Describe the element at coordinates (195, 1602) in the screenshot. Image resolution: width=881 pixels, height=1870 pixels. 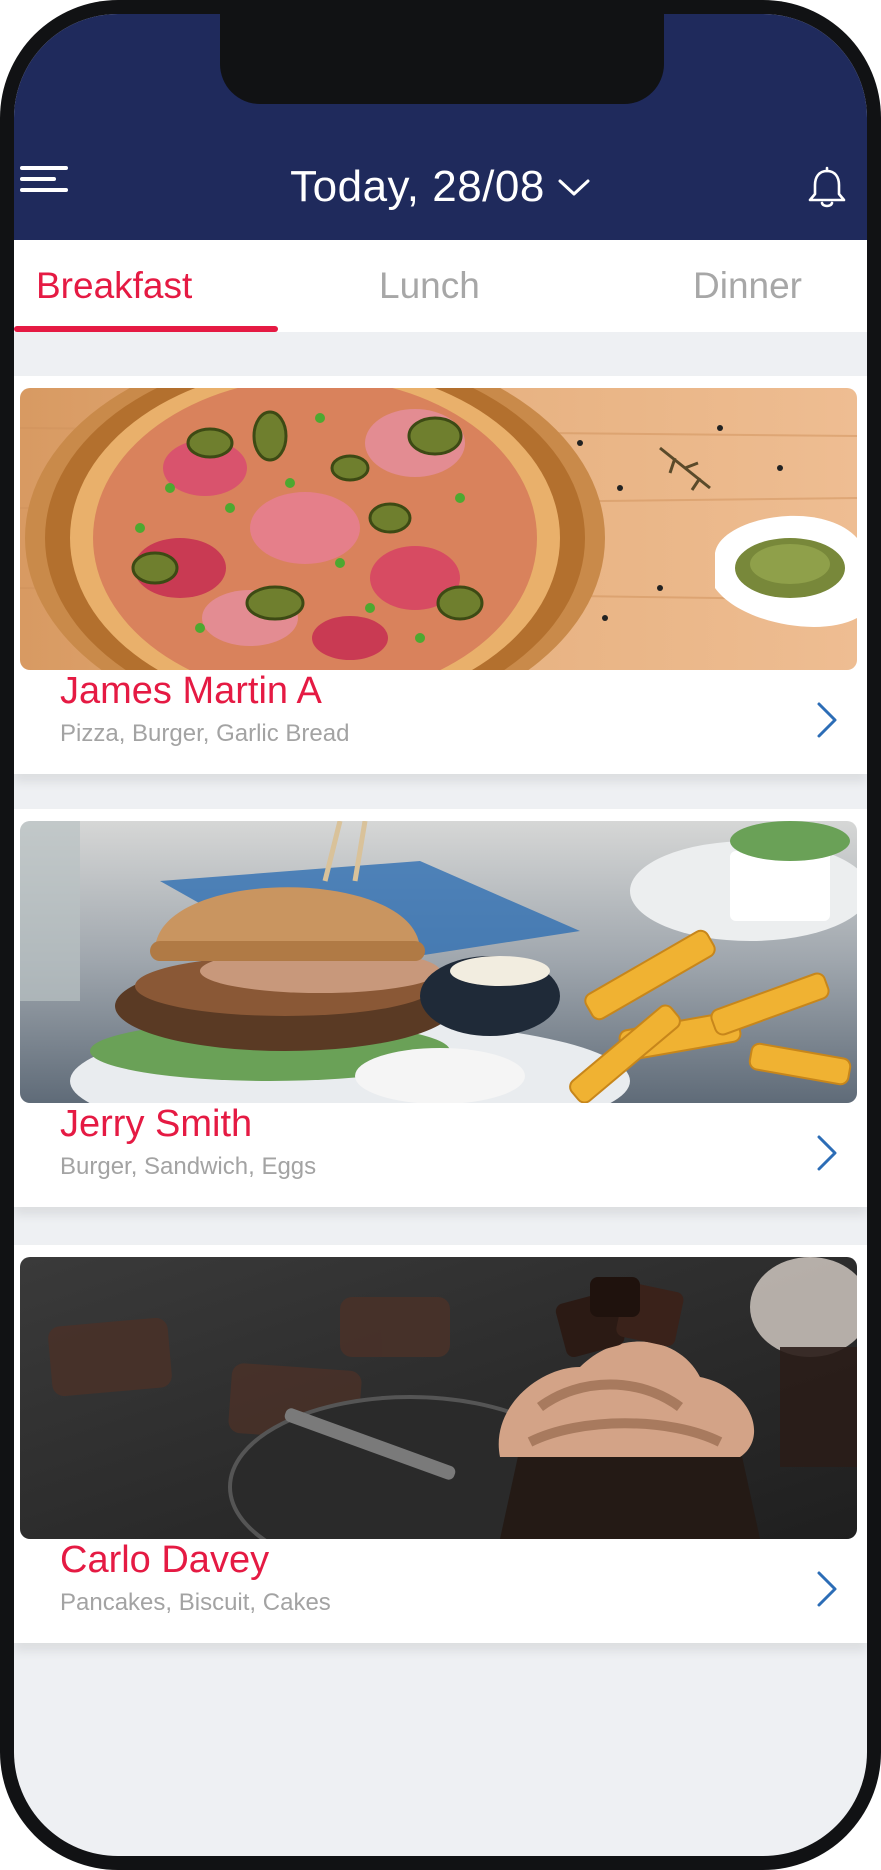
I see `card-subtitle: Pancakes, Biscuit, Cakes` at that location.